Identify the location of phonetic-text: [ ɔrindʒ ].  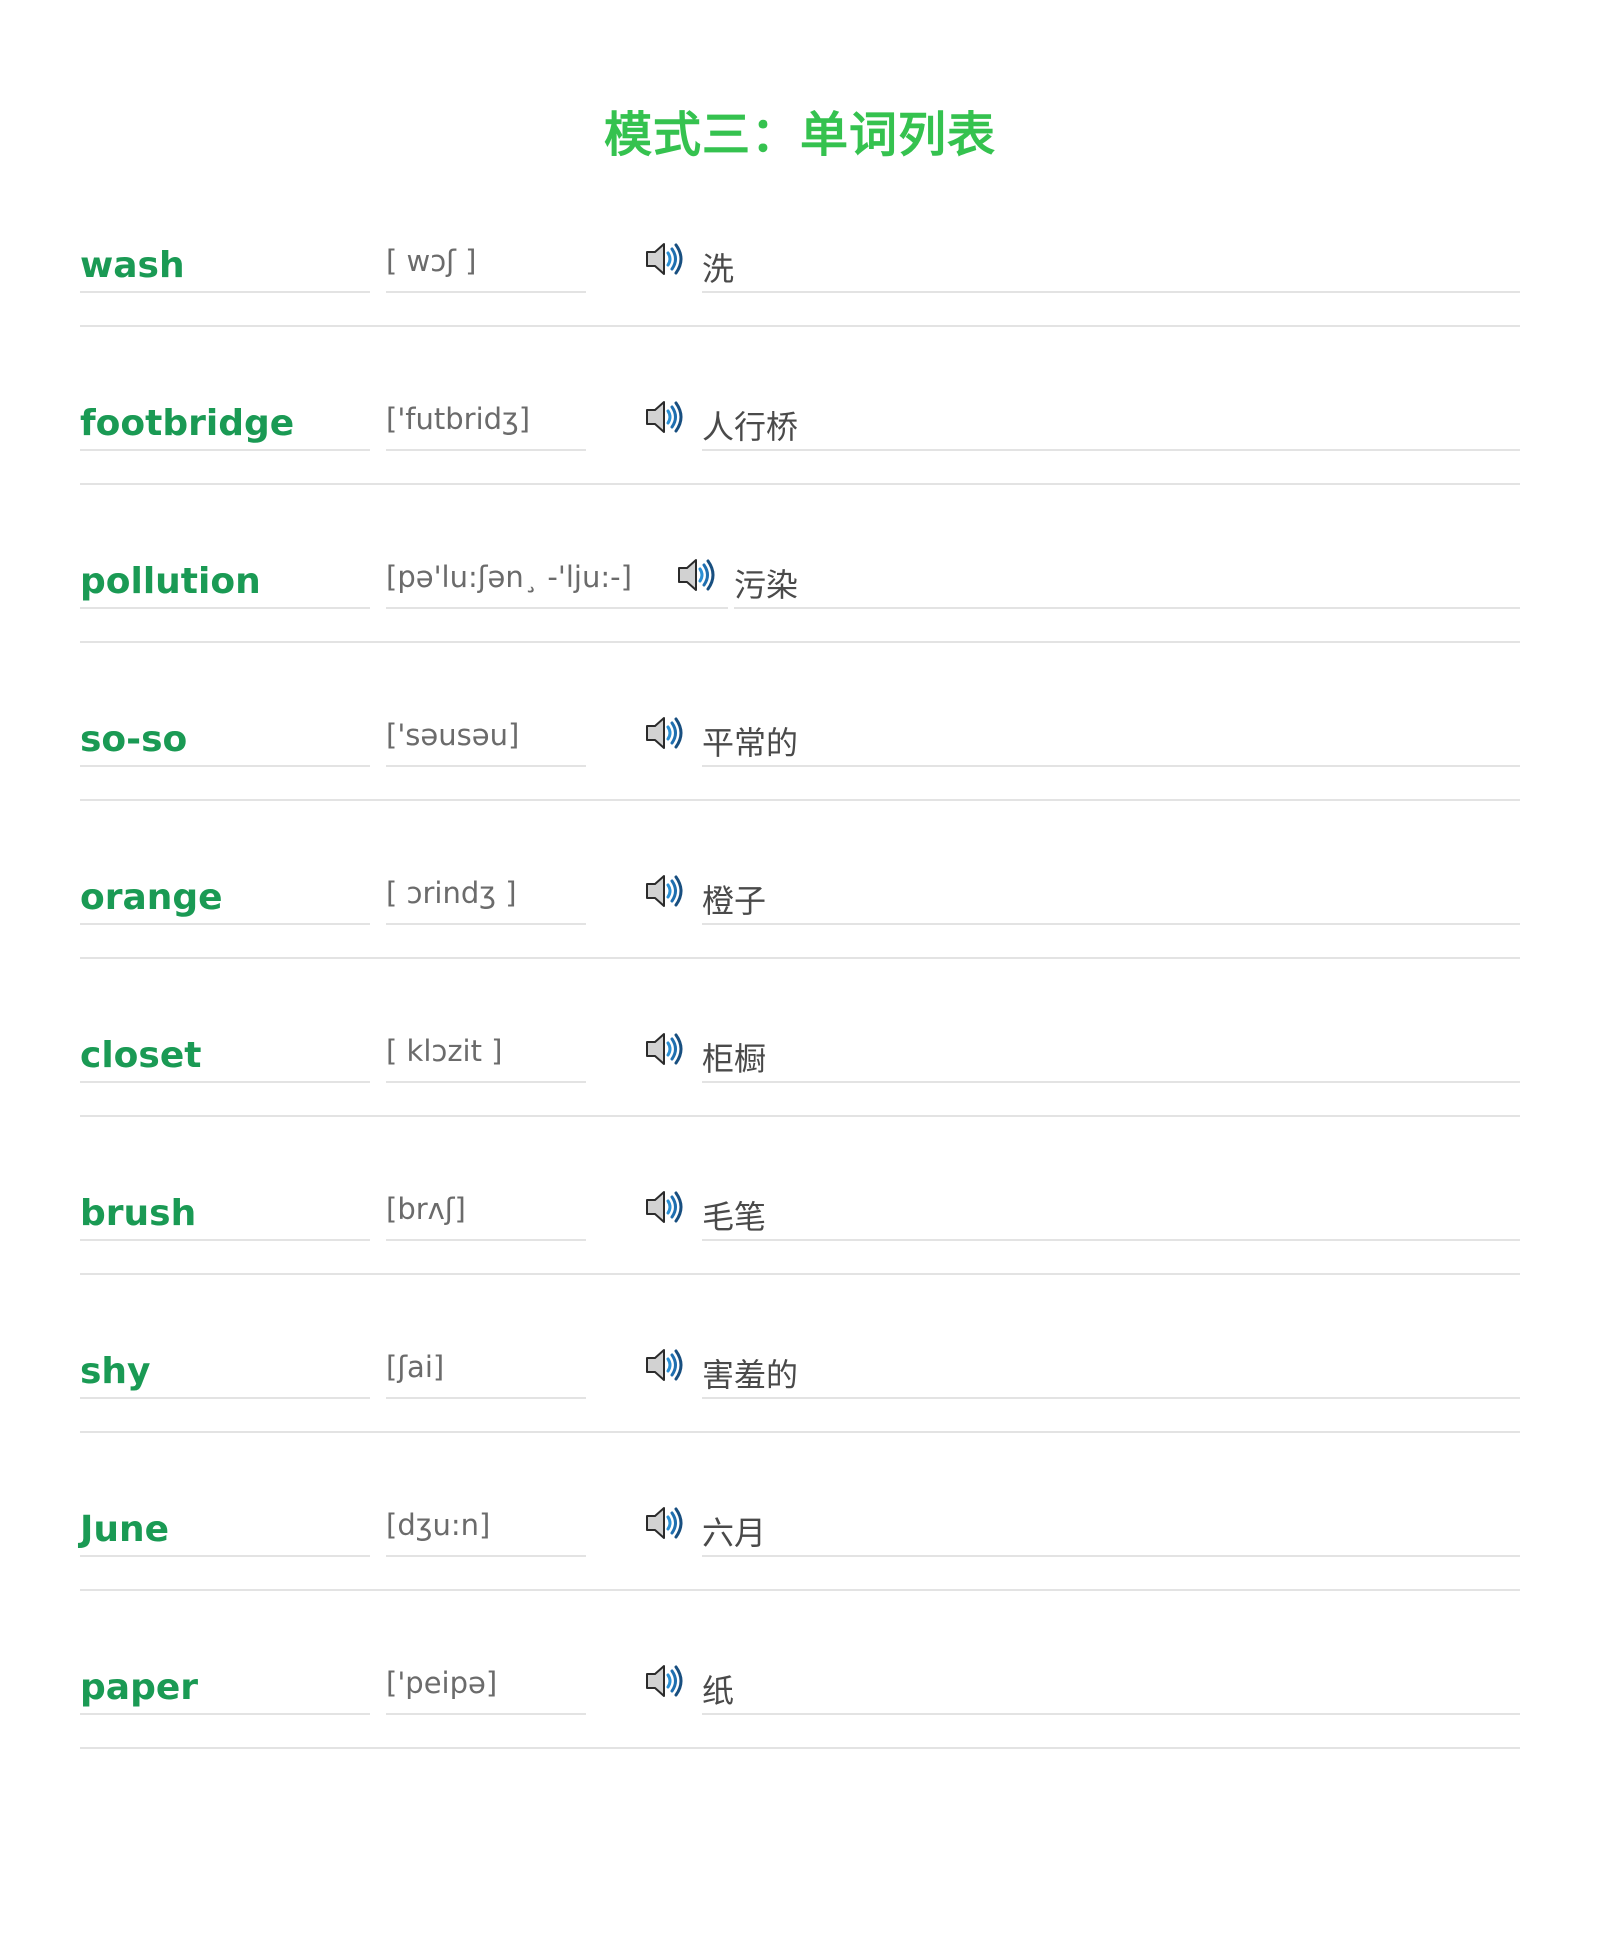
(486, 900).